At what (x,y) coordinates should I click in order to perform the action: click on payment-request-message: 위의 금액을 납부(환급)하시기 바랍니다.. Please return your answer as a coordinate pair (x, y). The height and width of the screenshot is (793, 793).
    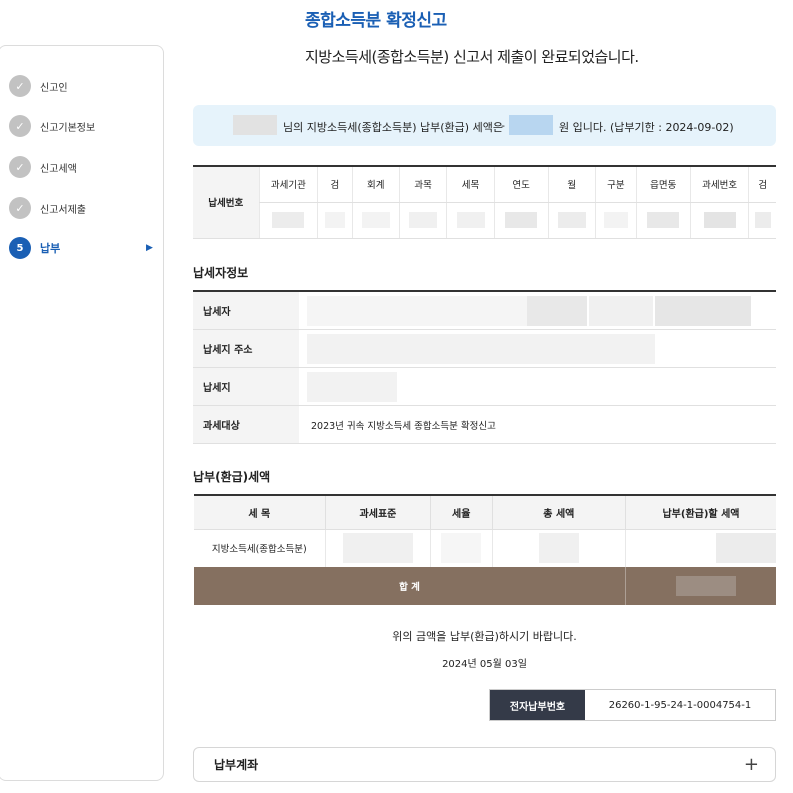
    Looking at the image, I should click on (484, 636).